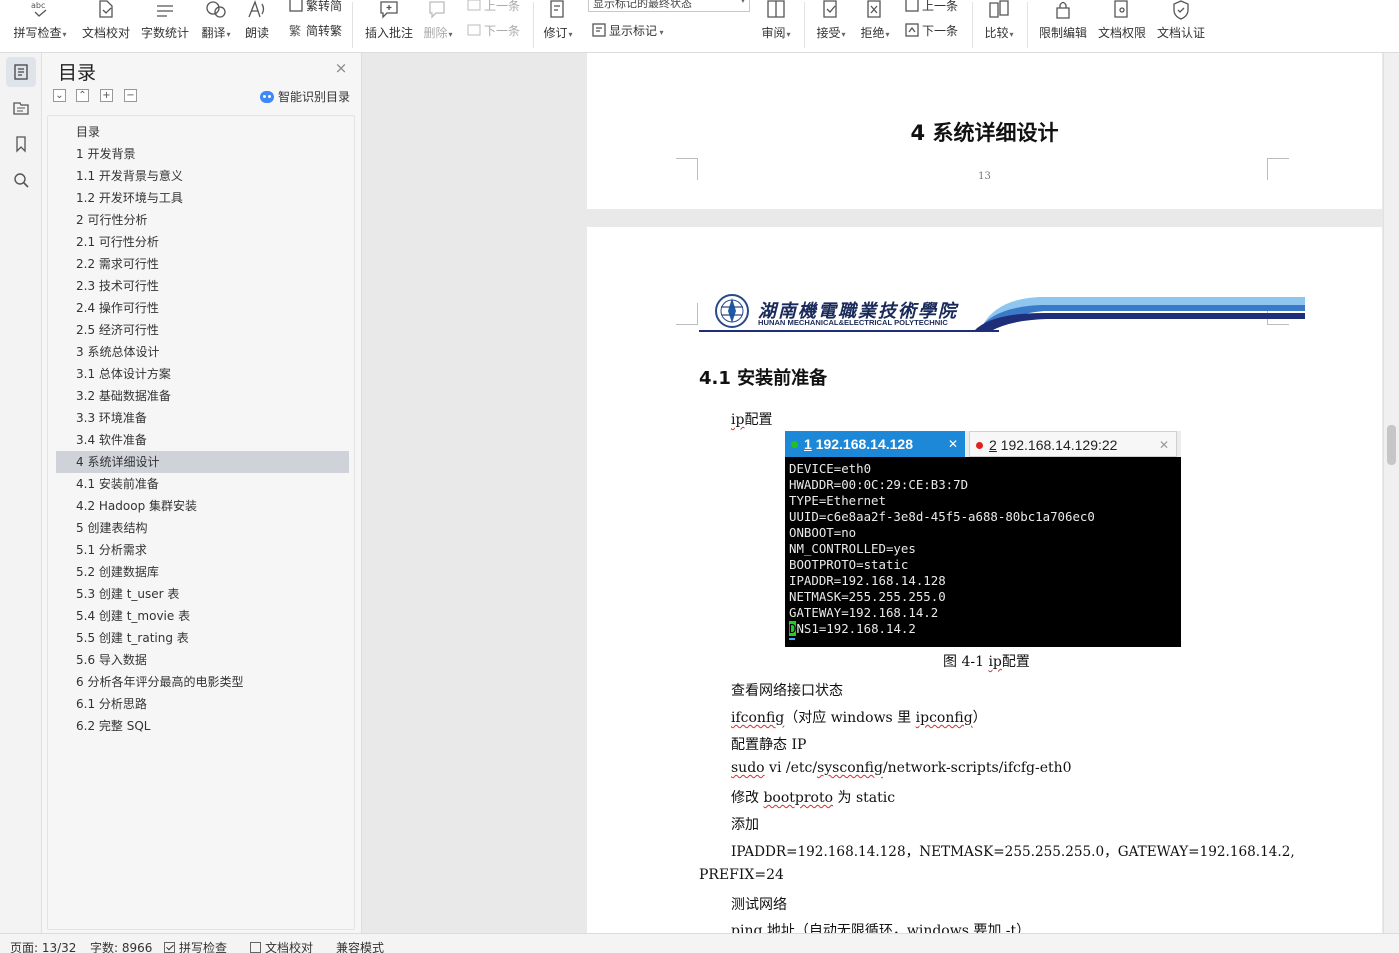 This screenshot has height=953, width=1399. What do you see at coordinates (202, 286) in the screenshot?
I see `toc-item: 2.3 技术可行性` at bounding box center [202, 286].